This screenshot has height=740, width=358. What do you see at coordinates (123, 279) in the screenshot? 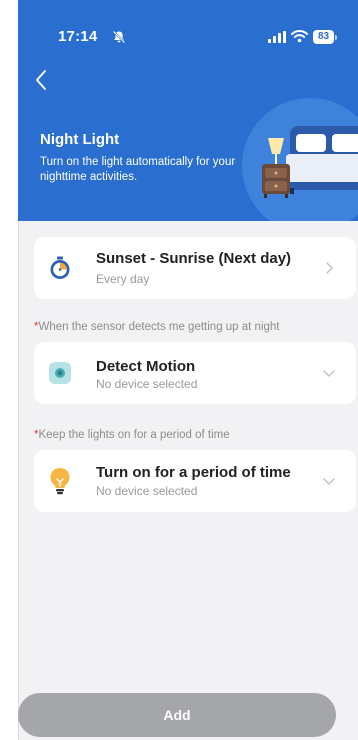
I see `schedule-repeat: Every day` at bounding box center [123, 279].